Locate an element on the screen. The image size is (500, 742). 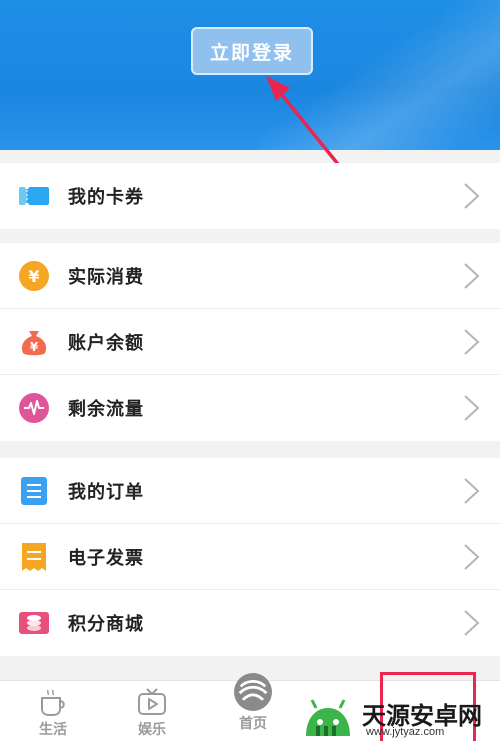
menu-item-my-coupons: 我的卡券 is located at coordinates (250, 196).